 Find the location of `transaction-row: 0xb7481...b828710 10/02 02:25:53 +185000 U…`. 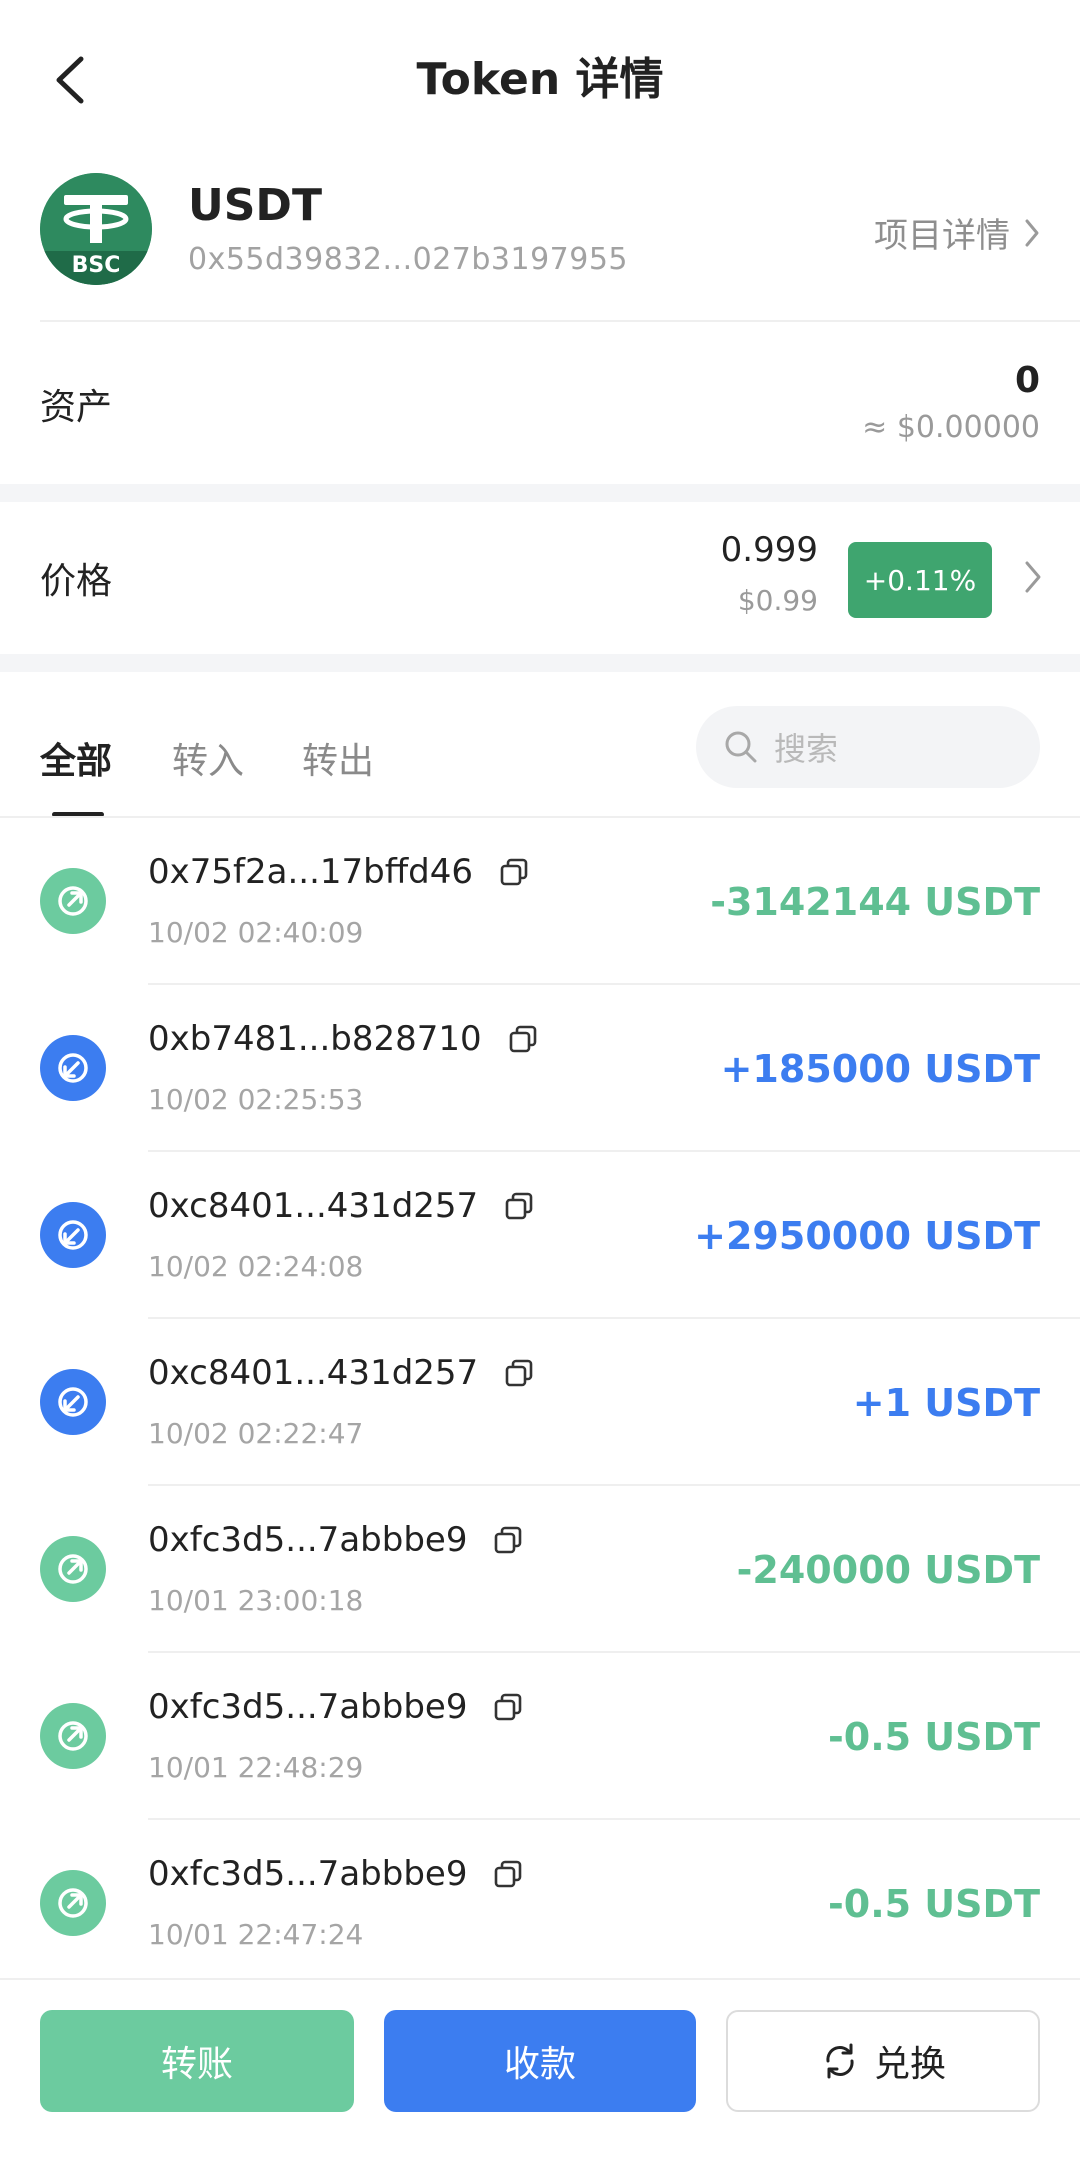

transaction-row: 0xb7481...b828710 10/02 02:25:53 +185000 U… is located at coordinates (540, 1068).